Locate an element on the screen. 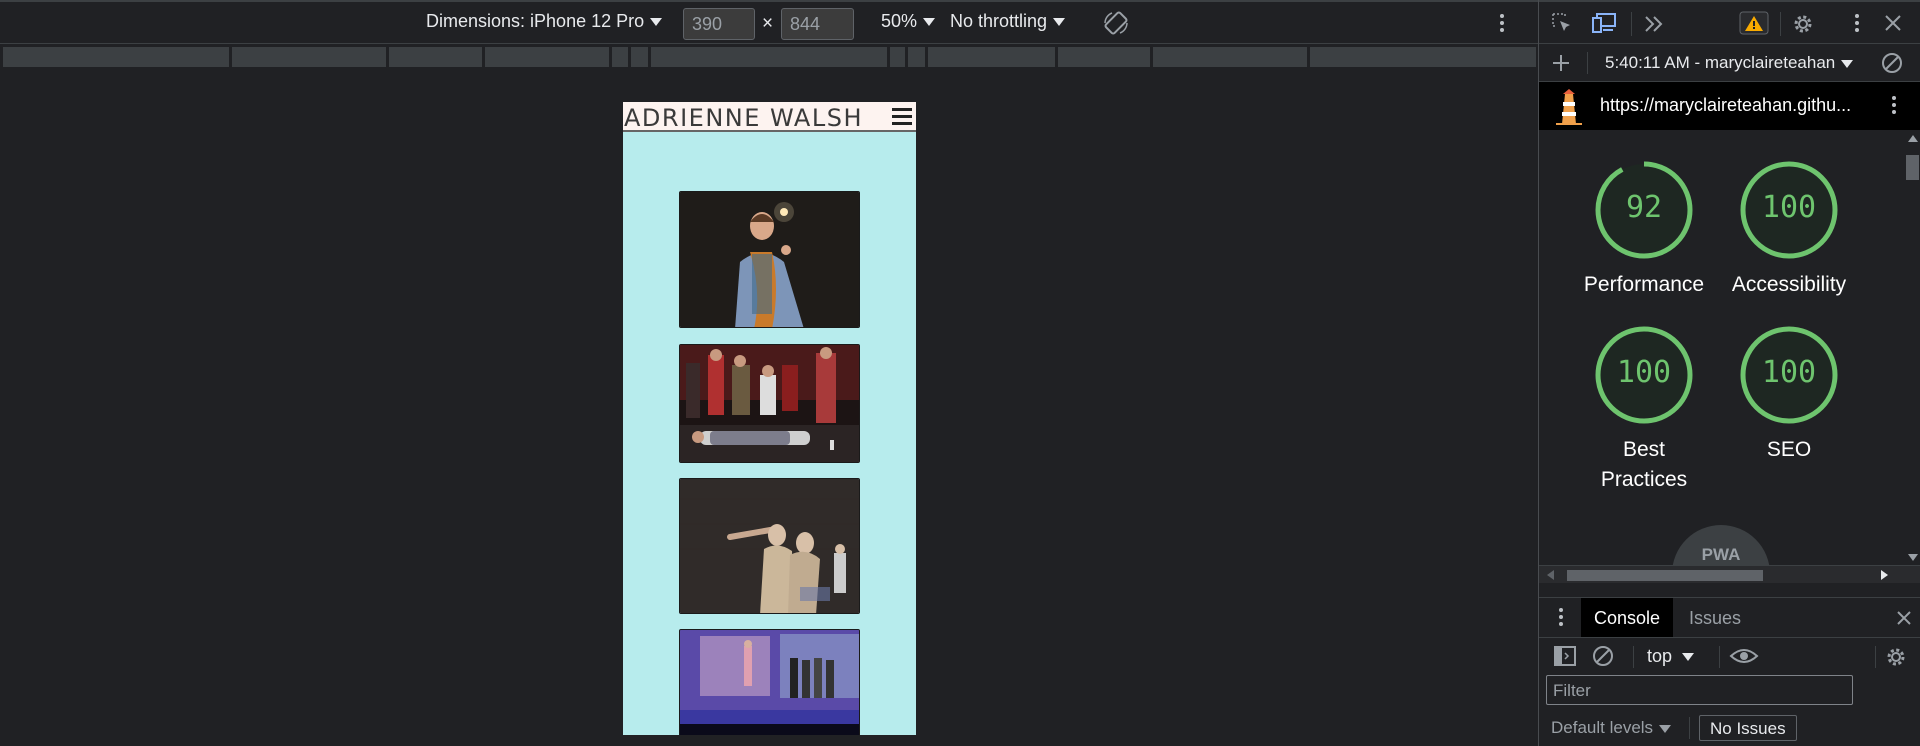 This screenshot has width=1920, height=746. rotate-icon is located at coordinates (1116, 23).